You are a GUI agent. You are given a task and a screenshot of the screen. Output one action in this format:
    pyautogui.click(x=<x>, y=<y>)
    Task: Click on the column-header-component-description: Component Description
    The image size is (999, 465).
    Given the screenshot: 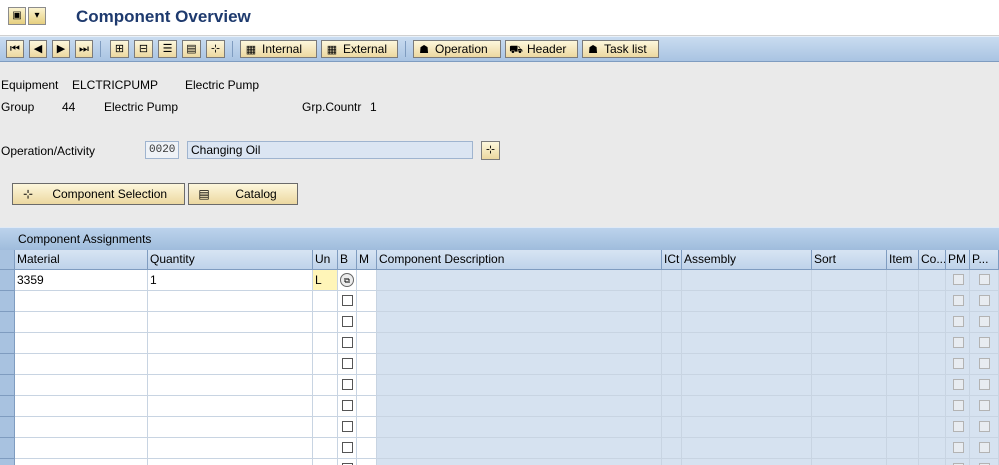 What is the action you would take?
    pyautogui.click(x=519, y=260)
    